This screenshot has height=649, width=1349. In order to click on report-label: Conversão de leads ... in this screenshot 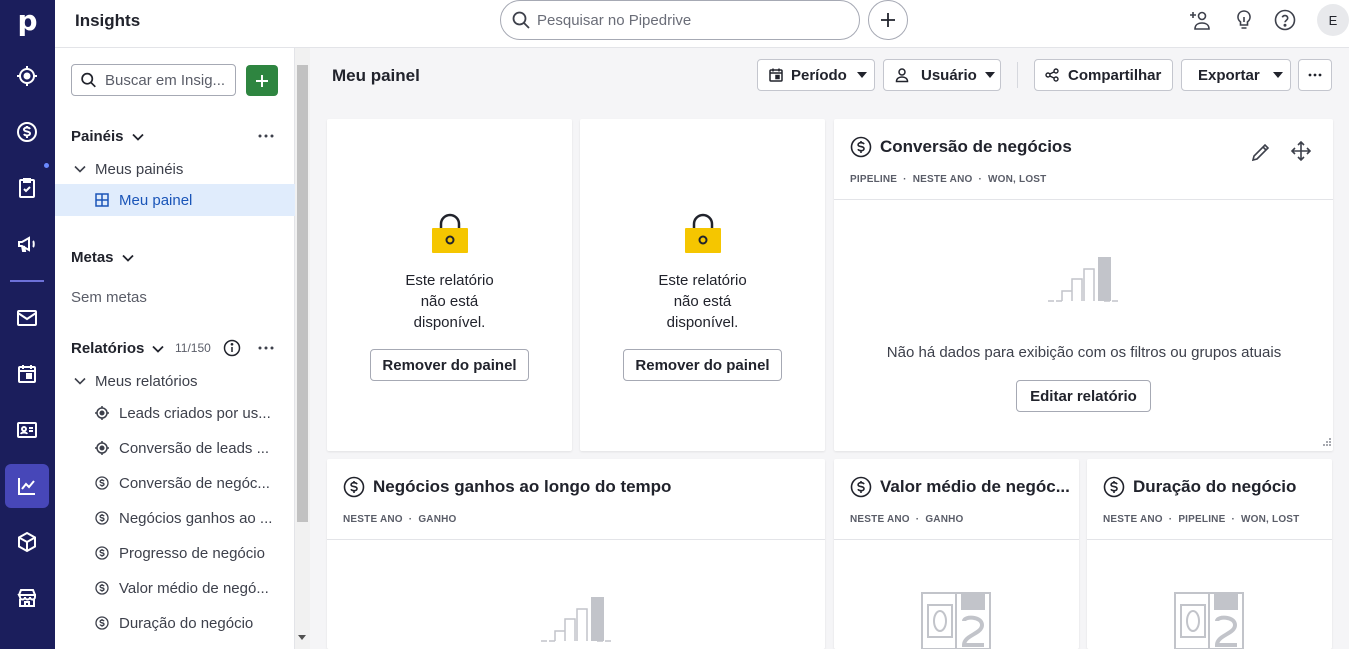, I will do `click(194, 448)`.